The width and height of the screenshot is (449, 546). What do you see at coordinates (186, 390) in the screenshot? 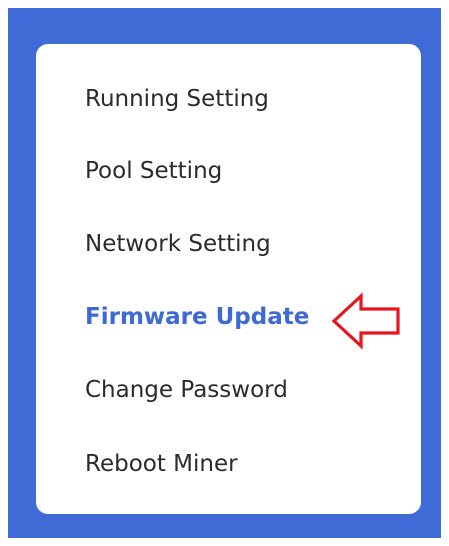
I see `menu-item-change-password: Change Password` at bounding box center [186, 390].